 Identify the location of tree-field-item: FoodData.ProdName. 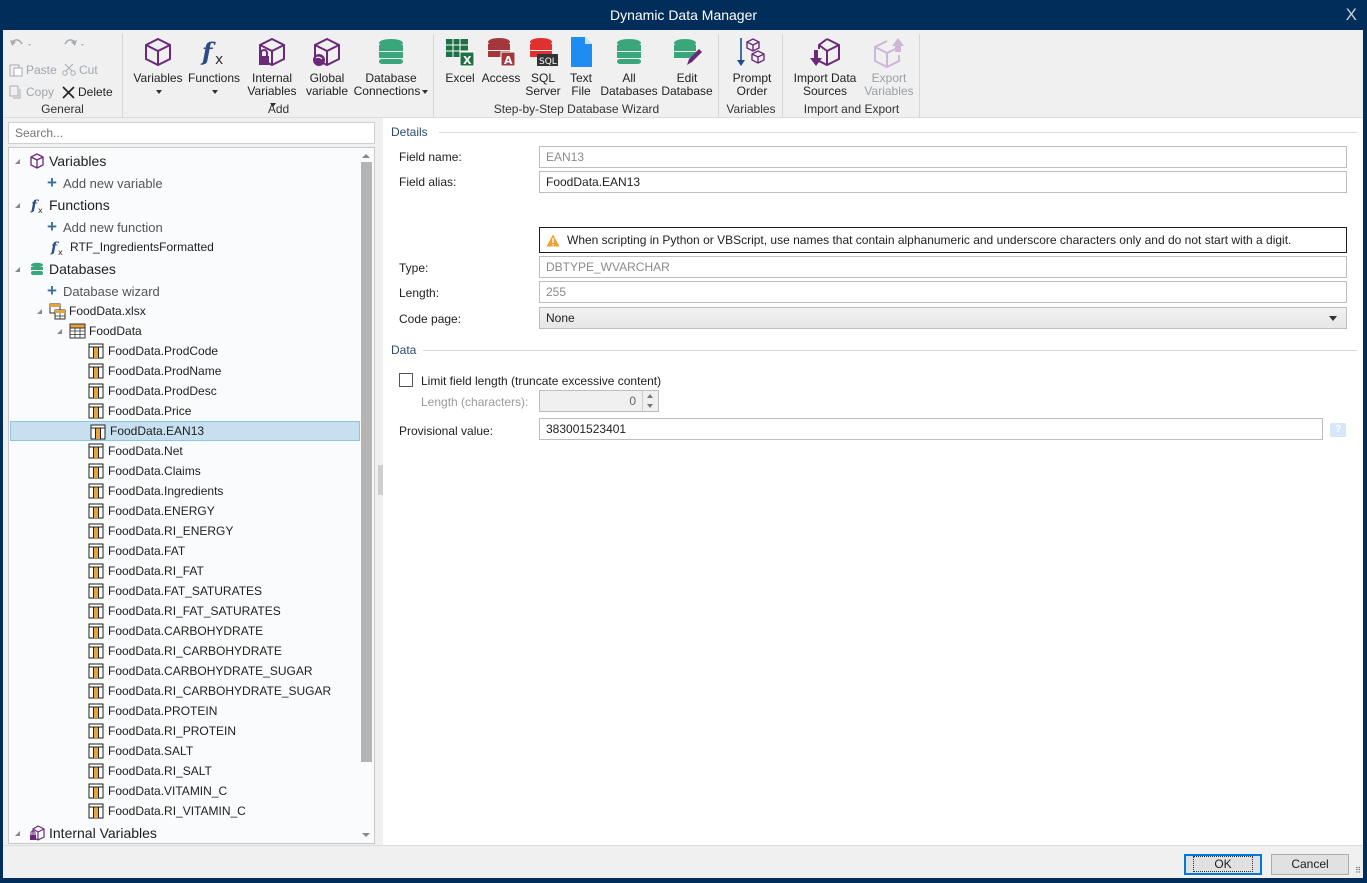
(184, 371).